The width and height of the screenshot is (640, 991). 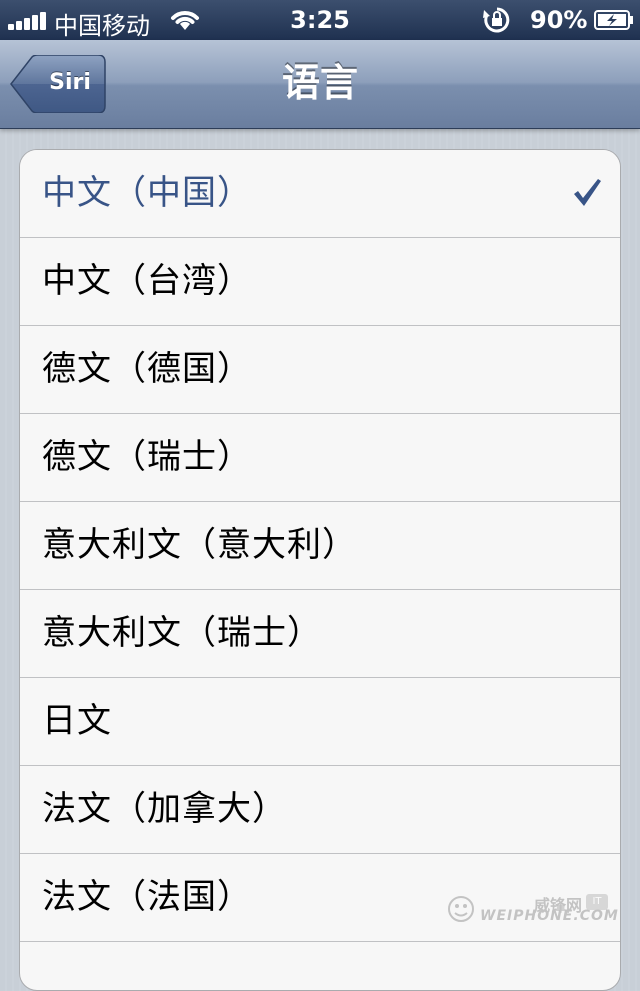 I want to click on language-row-zh-cn: 中文（中国）, so click(x=320, y=194).